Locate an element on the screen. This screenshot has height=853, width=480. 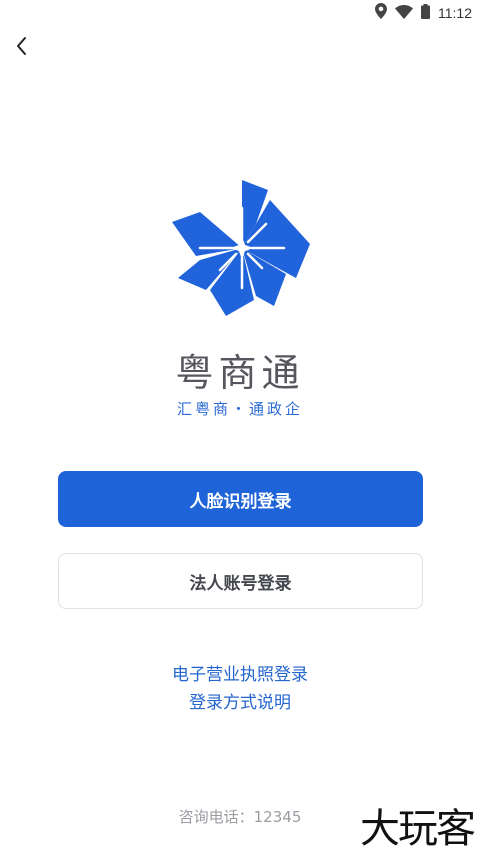
app-slogan: 汇粤商・通政企 is located at coordinates (239, 409).